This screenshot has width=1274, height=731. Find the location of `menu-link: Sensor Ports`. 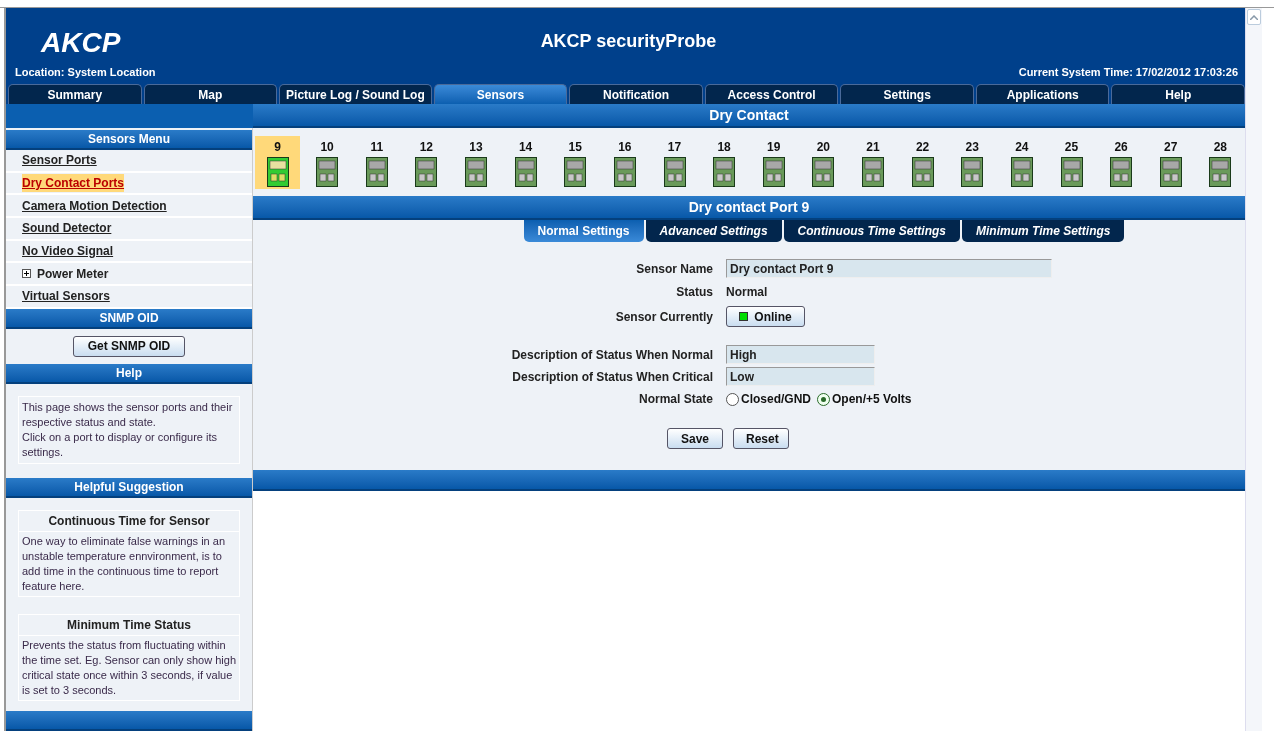

menu-link: Sensor Ports is located at coordinates (59, 160).